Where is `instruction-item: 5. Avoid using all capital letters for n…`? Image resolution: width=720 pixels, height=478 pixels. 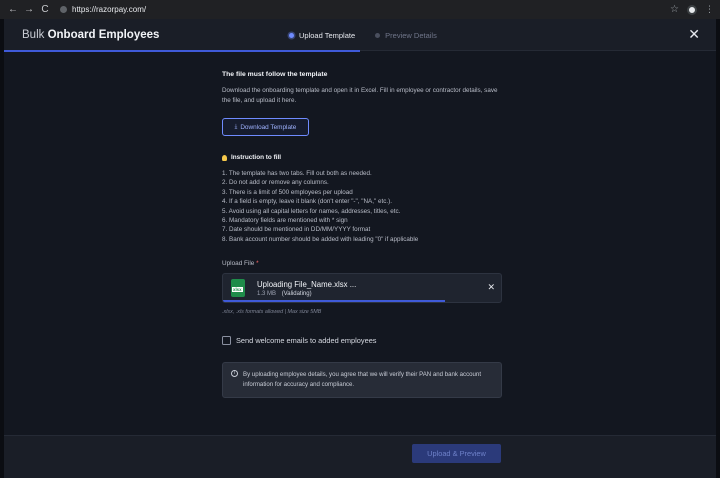
instruction-item: 5. Avoid using all capital letters for n… is located at coordinates (311, 211).